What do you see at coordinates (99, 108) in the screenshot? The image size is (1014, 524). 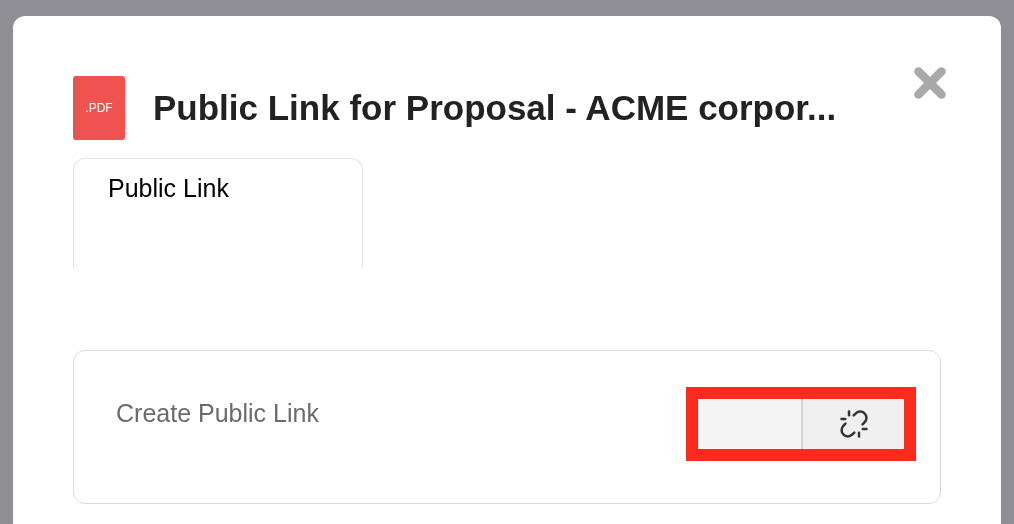 I see `pdf-file-icon: .PDF` at bounding box center [99, 108].